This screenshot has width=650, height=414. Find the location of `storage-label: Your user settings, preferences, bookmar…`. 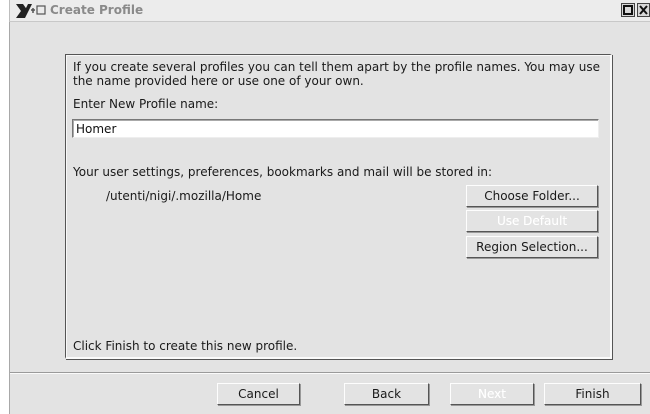

storage-label: Your user settings, preferences, bookmar… is located at coordinates (283, 172).